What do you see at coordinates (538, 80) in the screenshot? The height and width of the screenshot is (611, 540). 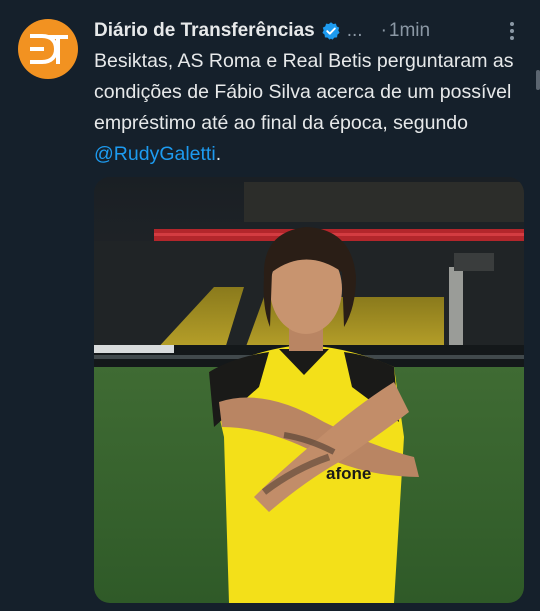 I see `scrollbar` at bounding box center [538, 80].